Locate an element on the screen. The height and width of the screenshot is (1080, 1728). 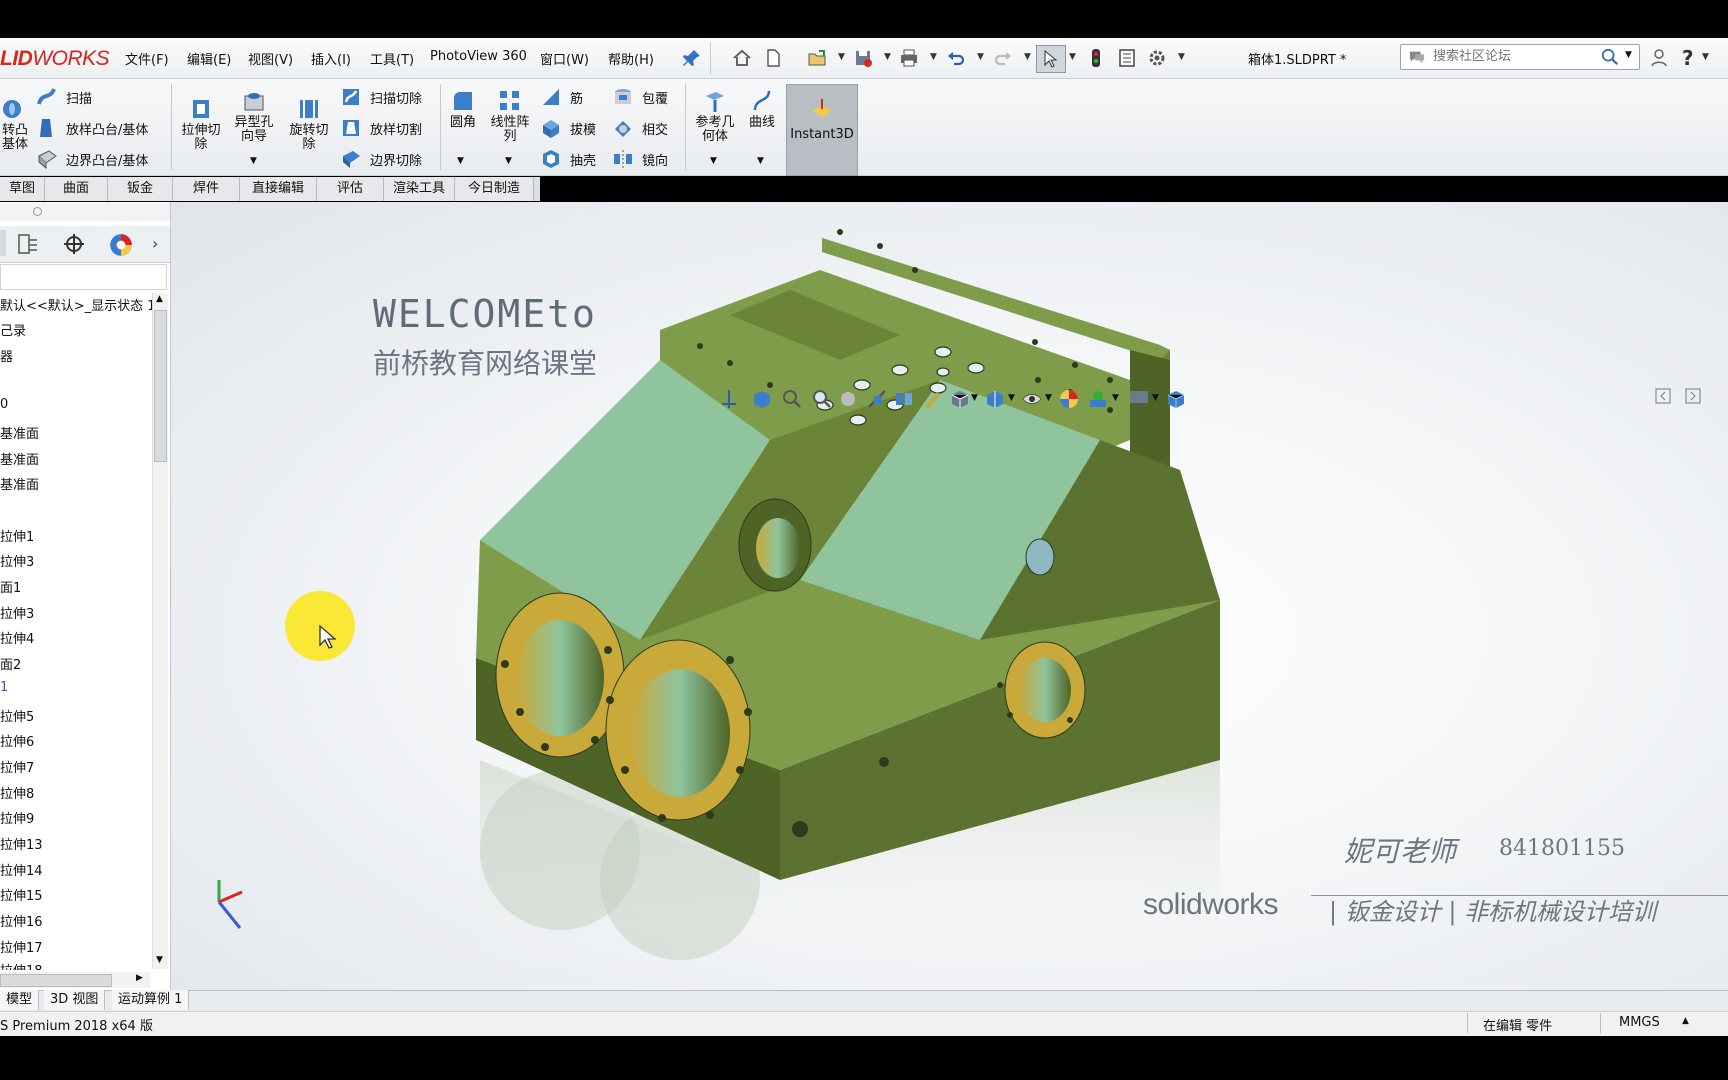
file-properties-icon is located at coordinates (1127, 58).